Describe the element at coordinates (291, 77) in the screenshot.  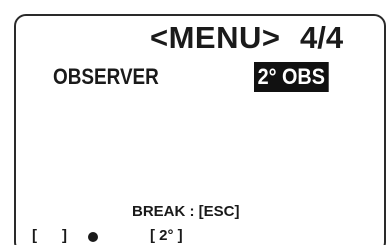
I see `observer-setting-value: 2° OBS` at that location.